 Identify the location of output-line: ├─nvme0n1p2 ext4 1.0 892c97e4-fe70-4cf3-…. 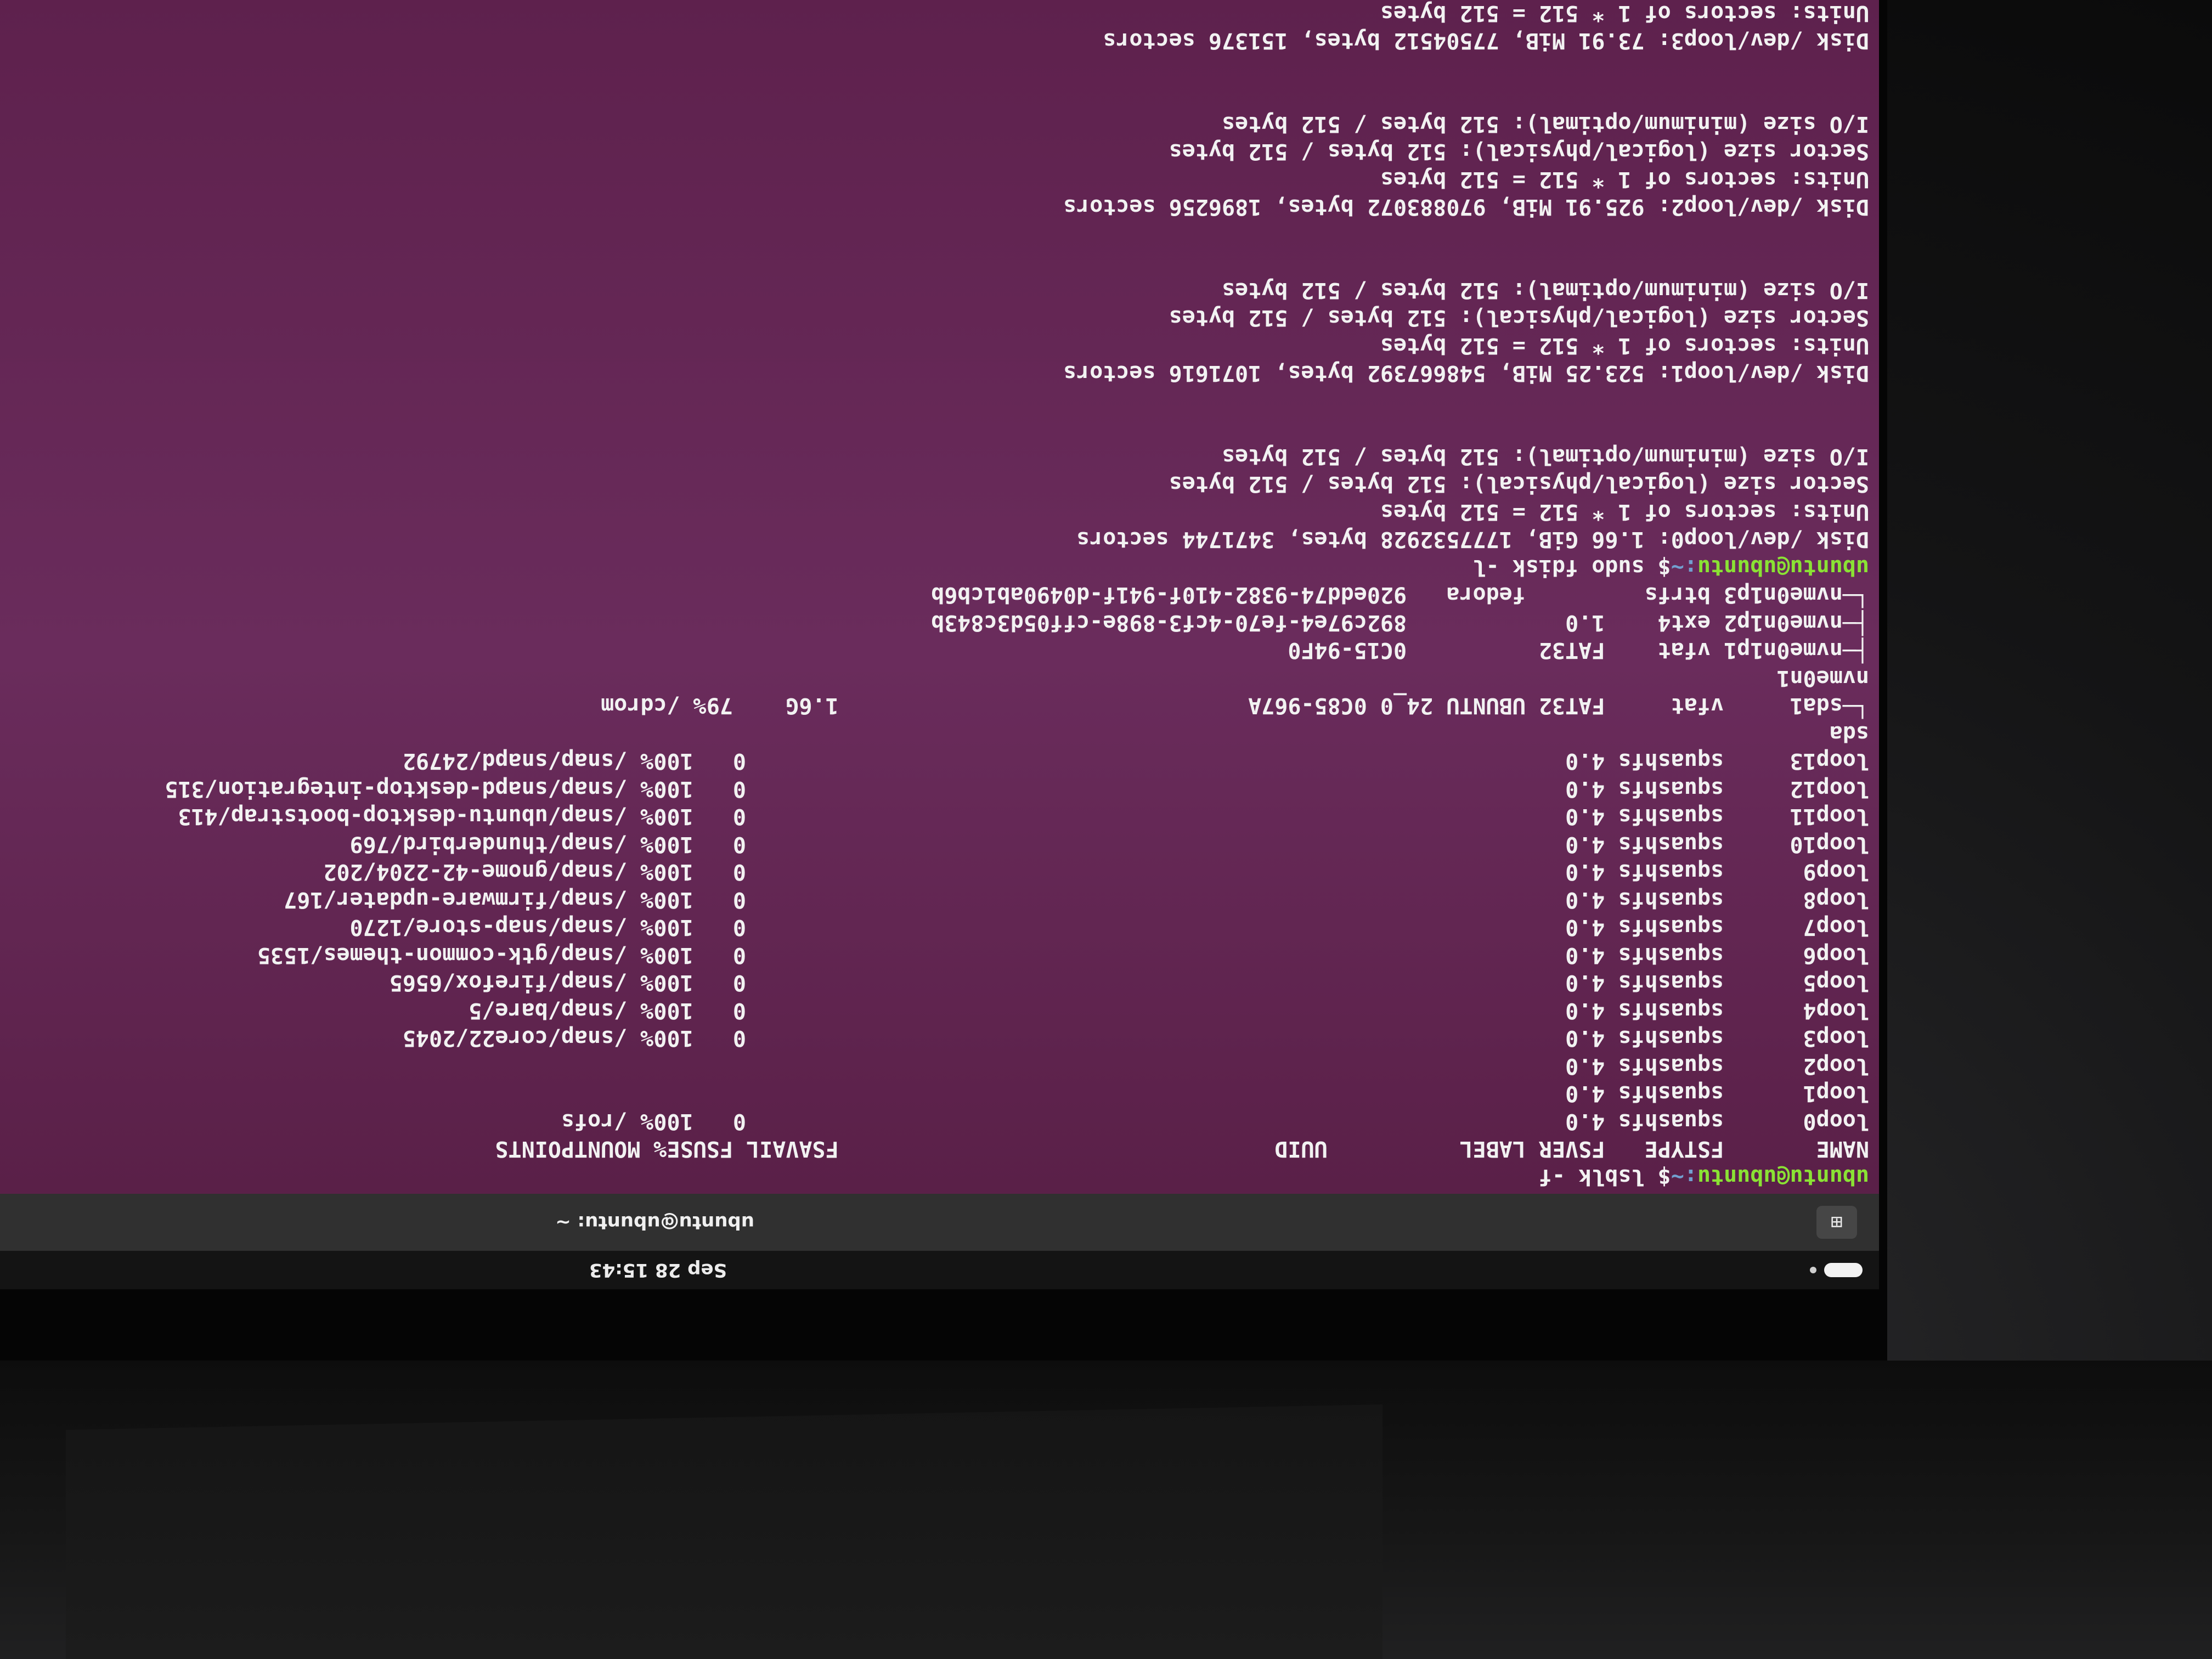
(1400, 622).